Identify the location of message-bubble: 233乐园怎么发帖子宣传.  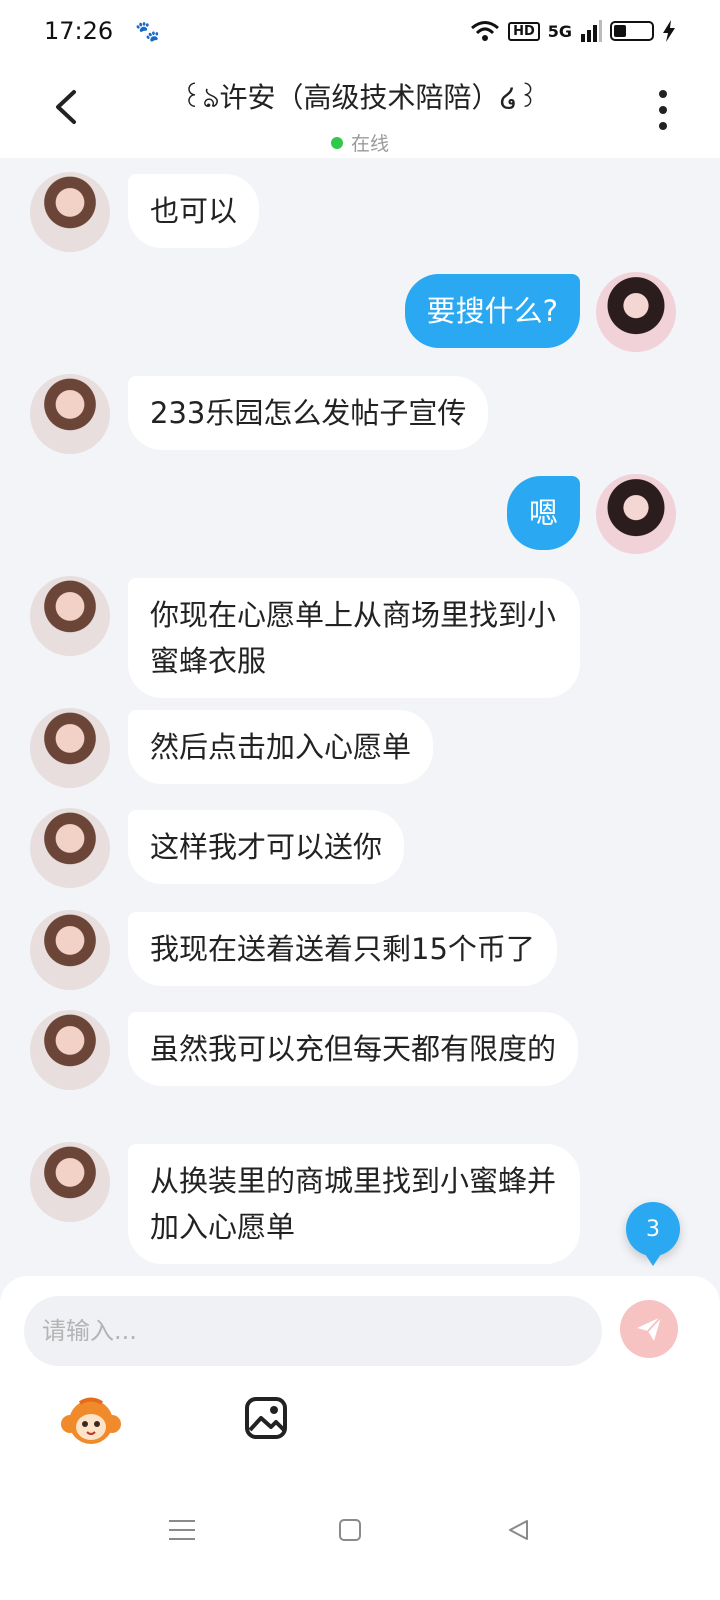
(308, 413).